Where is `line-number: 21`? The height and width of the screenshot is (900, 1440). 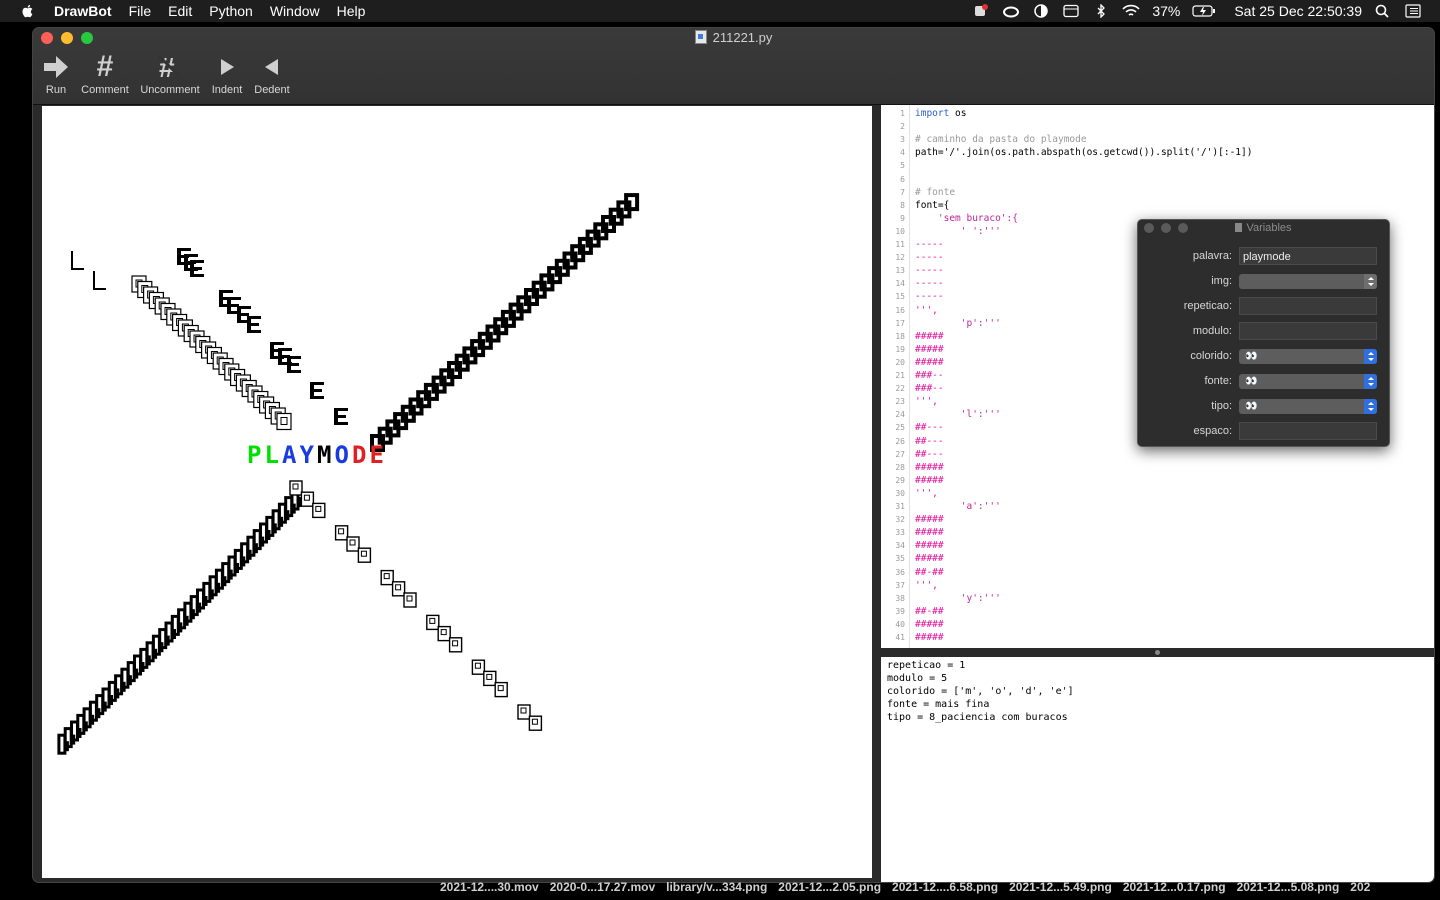 line-number: 21 is located at coordinates (900, 375).